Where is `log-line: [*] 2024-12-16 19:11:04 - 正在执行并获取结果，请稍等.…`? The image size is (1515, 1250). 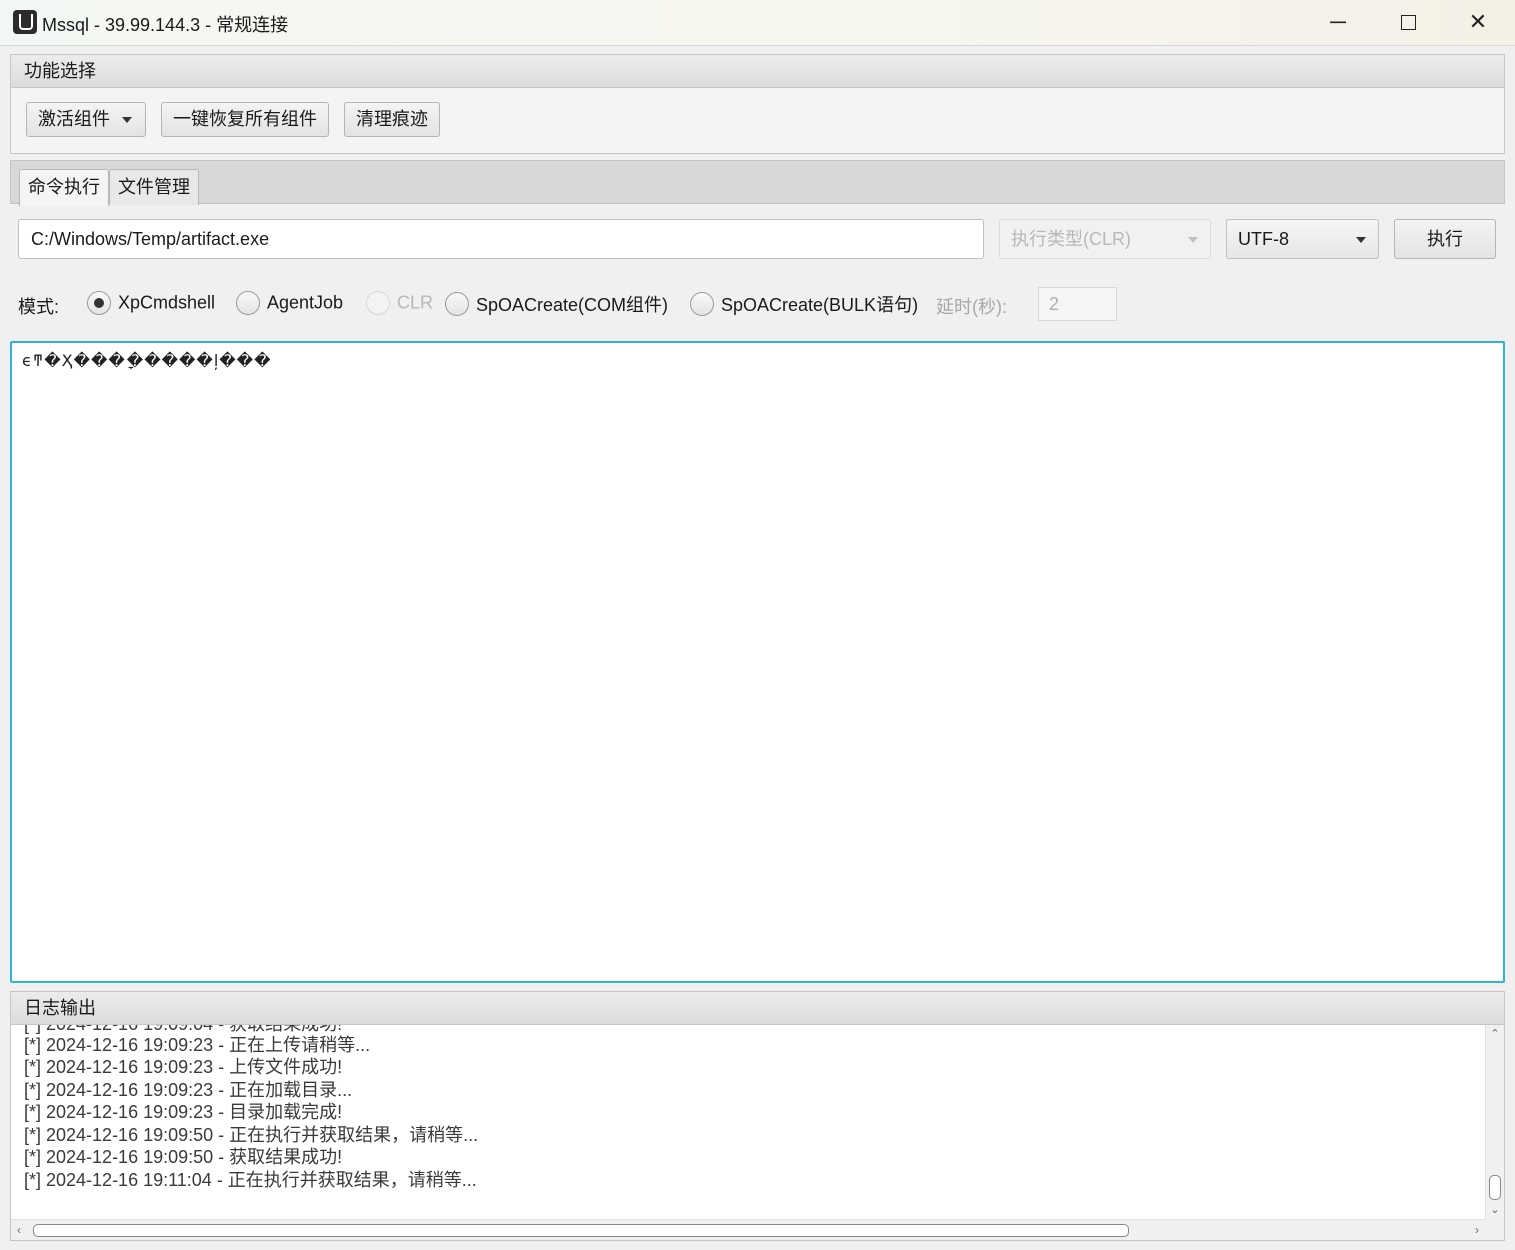 log-line: [*] 2024-12-16 19:11:04 - 正在执行并获取结果，请稍等.… is located at coordinates (250, 1180).